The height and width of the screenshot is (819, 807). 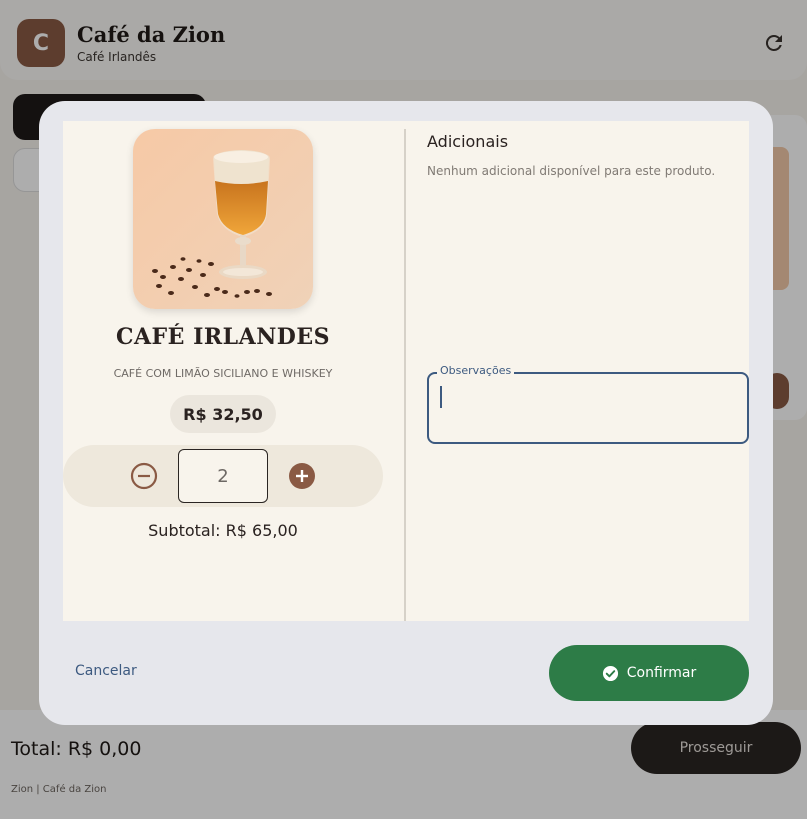 I want to click on notes-field: Observações, so click(x=588, y=404).